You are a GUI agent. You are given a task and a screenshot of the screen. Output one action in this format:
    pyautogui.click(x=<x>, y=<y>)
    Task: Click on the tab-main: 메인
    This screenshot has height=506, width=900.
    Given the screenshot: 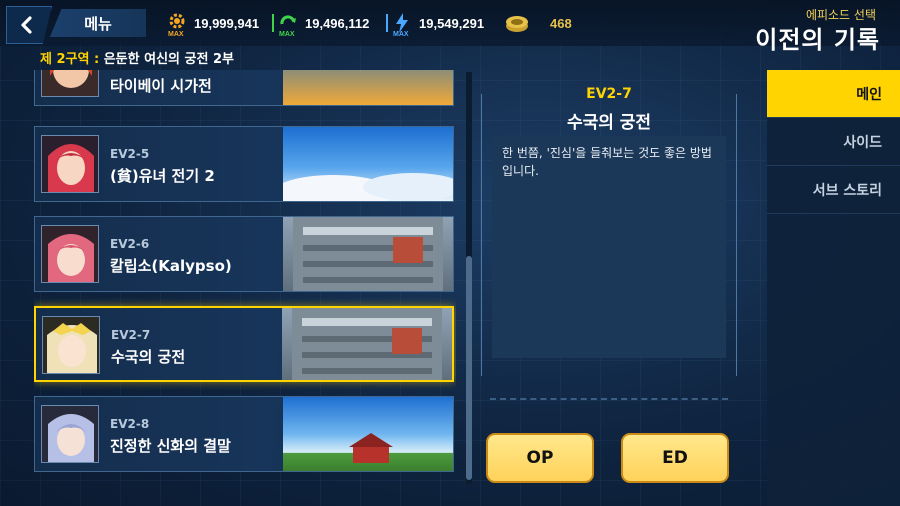 What is the action you would take?
    pyautogui.click(x=833, y=94)
    